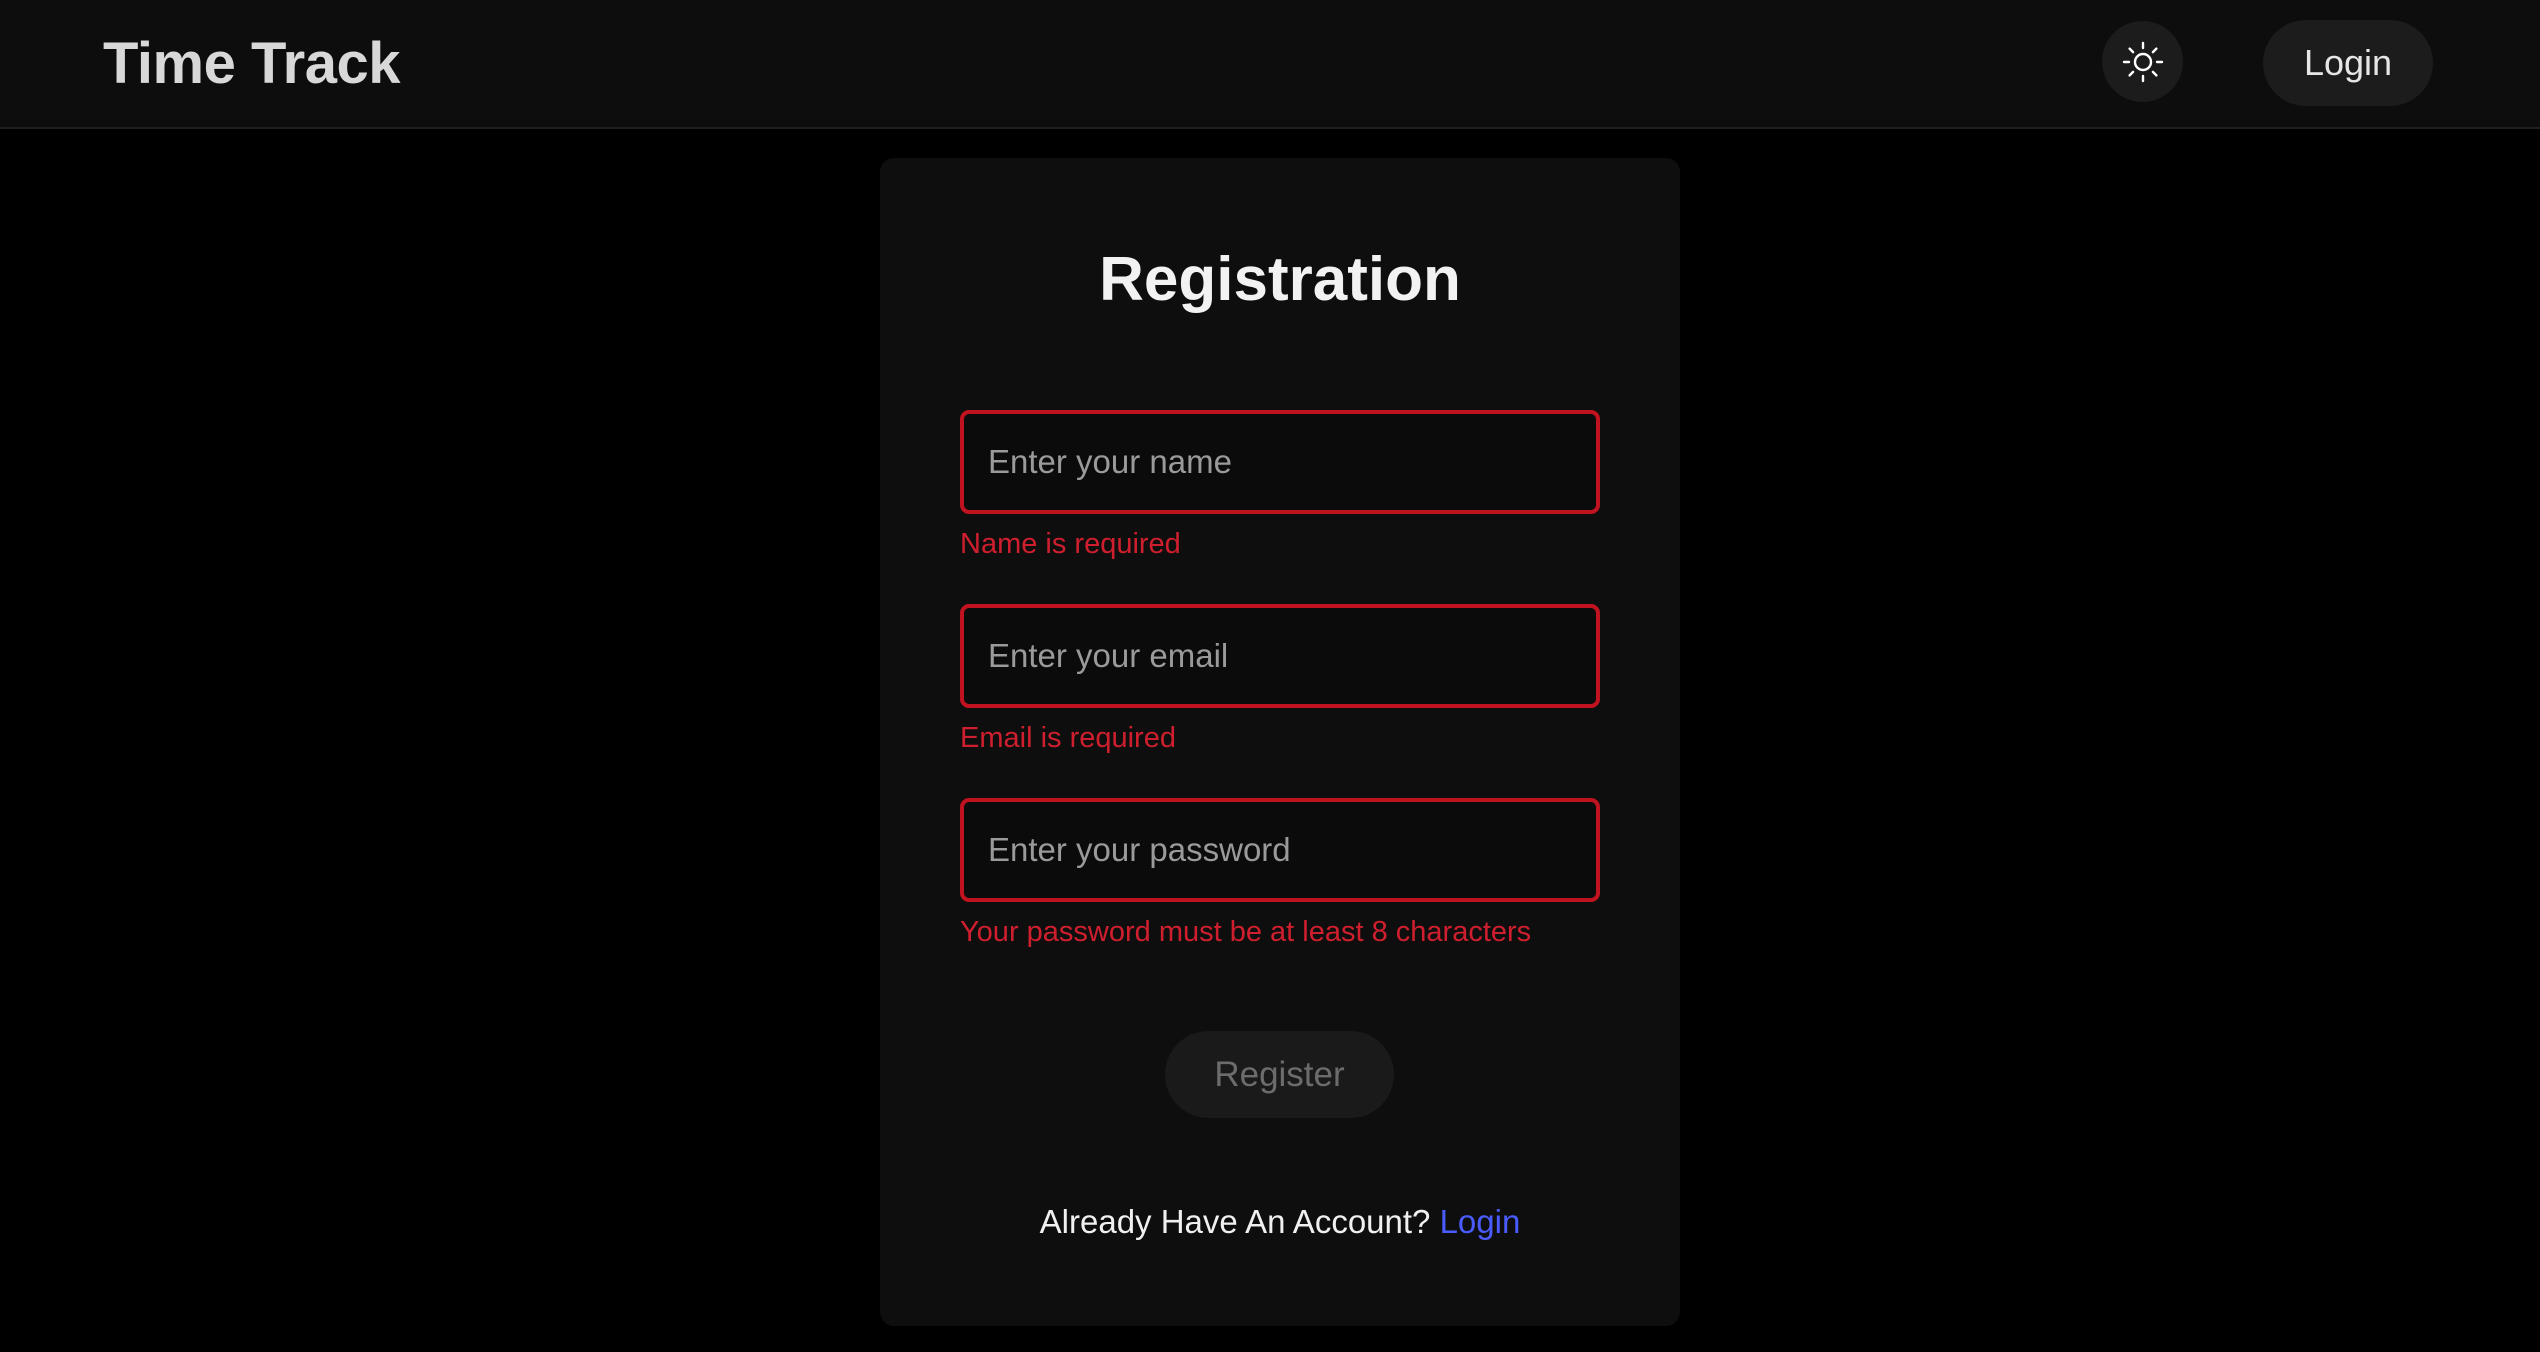  Describe the element at coordinates (2348, 63) in the screenshot. I see `nav-login-button: Login` at that location.